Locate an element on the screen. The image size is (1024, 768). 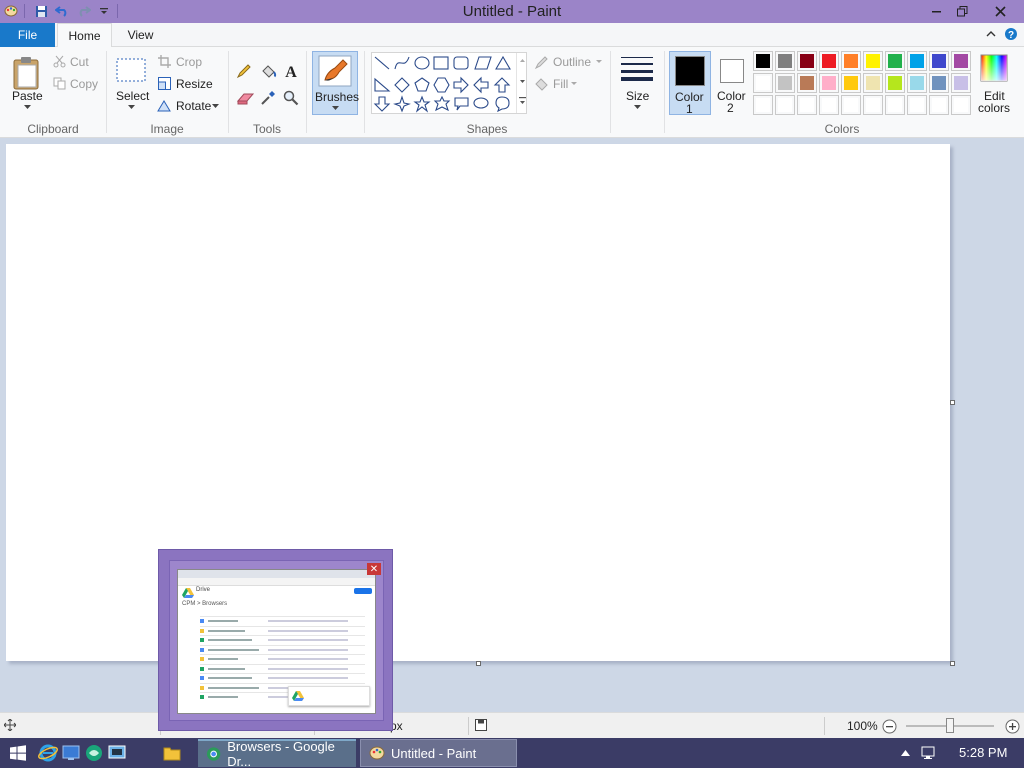
desktop-app-icon is located at coordinates (71, 753).